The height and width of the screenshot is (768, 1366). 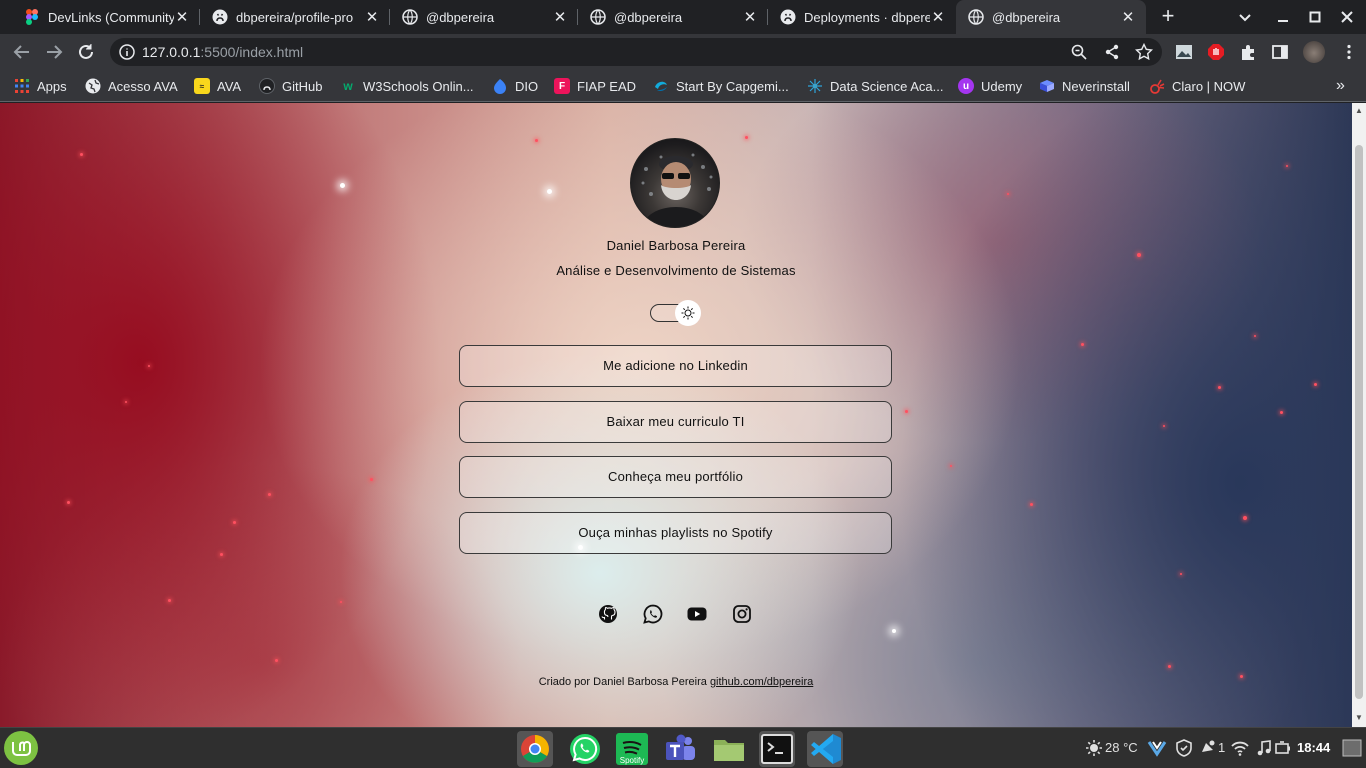 I want to click on back-arrow-icon, so click(x=22, y=52).